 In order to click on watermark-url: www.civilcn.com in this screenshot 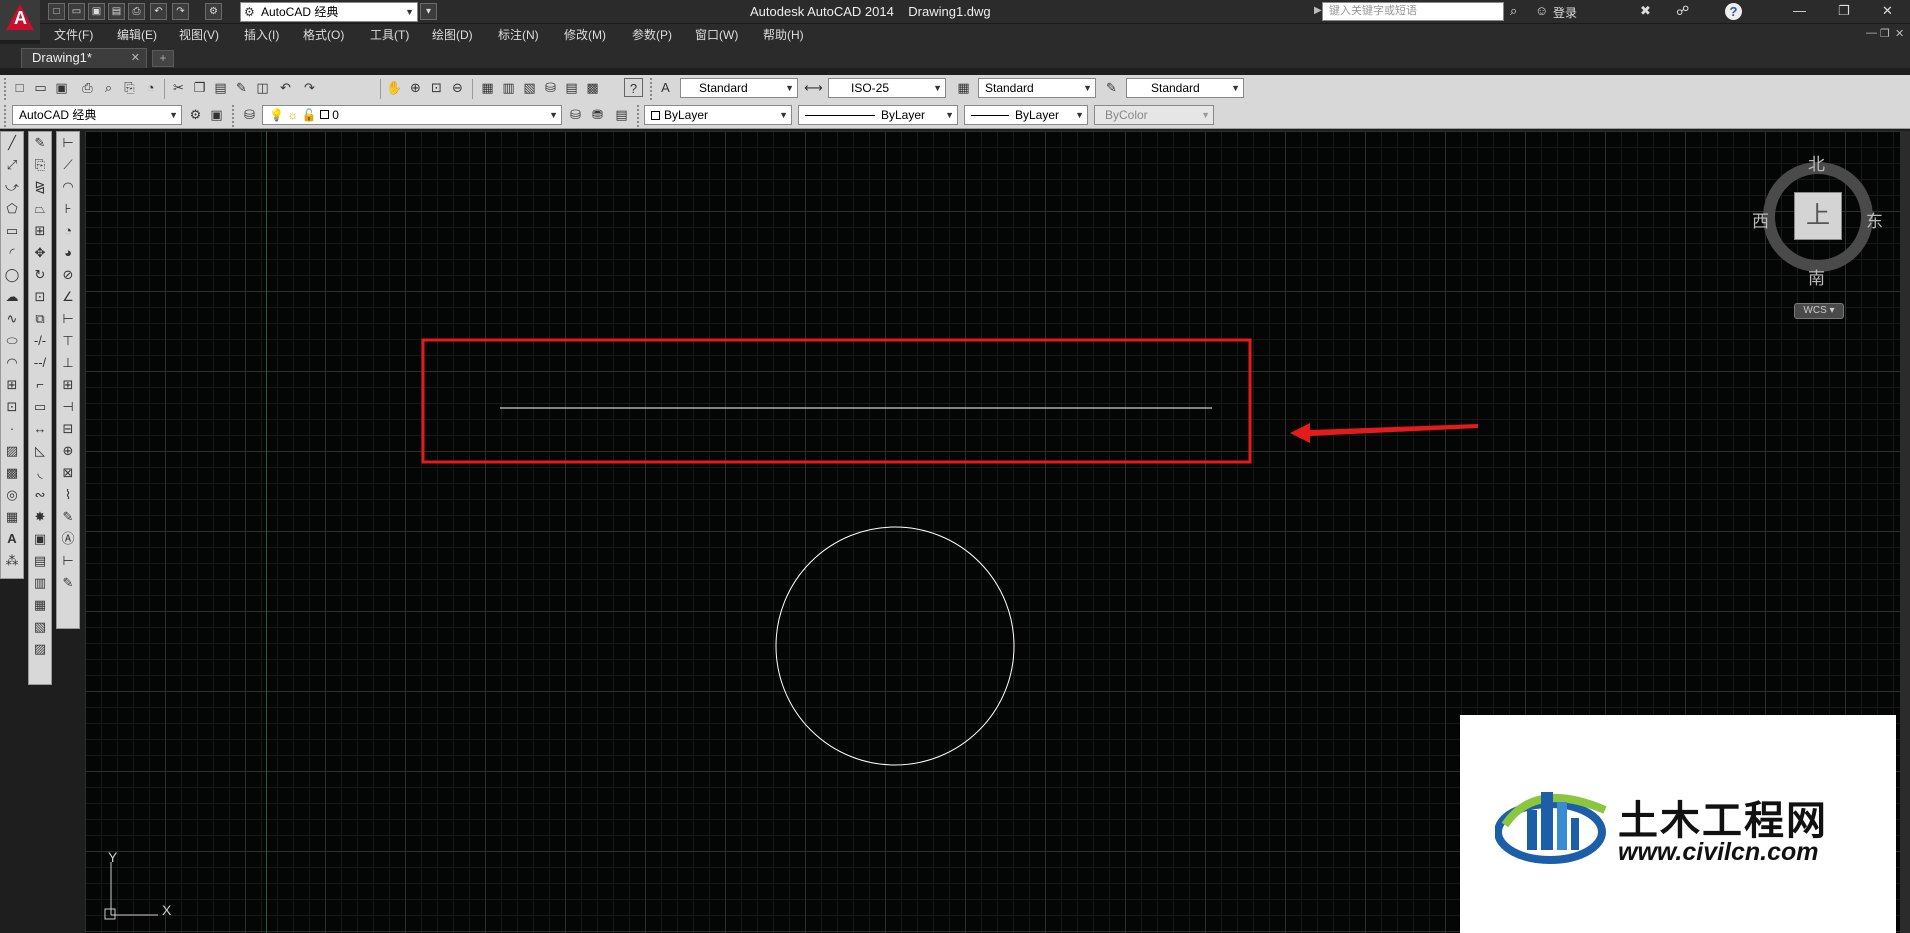, I will do `click(1718, 852)`.